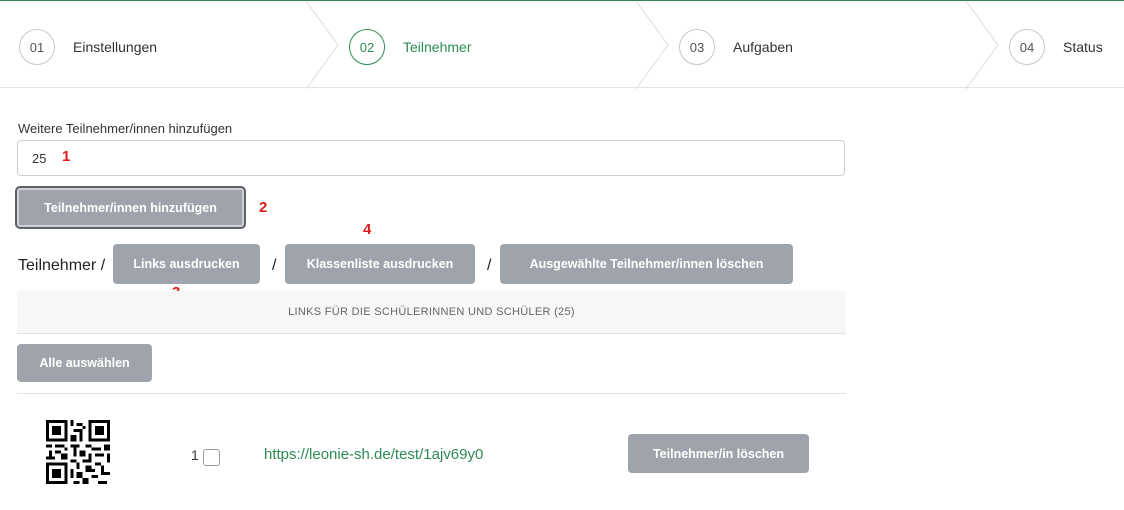 The image size is (1124, 510). Describe the element at coordinates (263, 207) in the screenshot. I see `annotation-marker-2: 2` at that location.